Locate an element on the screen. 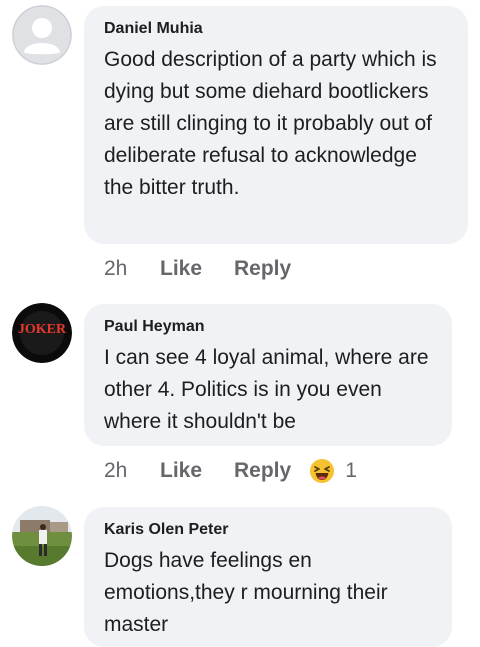  avatar-text: JOKER is located at coordinates (42, 329).